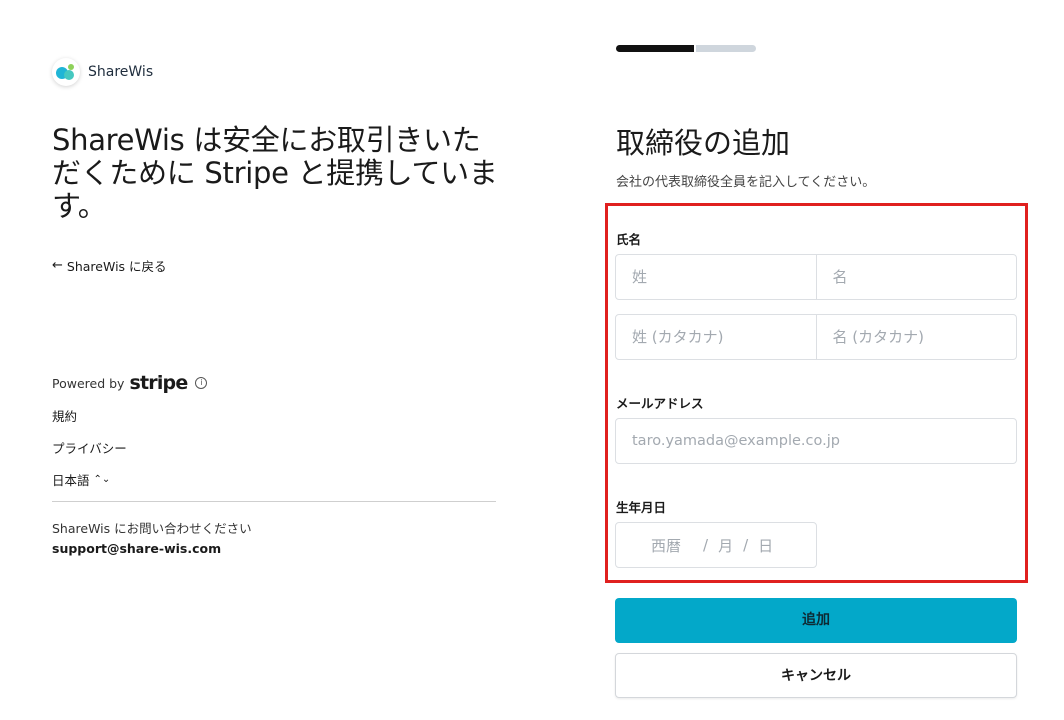 The width and height of the screenshot is (1064, 720). What do you see at coordinates (716, 277) in the screenshot?
I see `last-name-input` at bounding box center [716, 277].